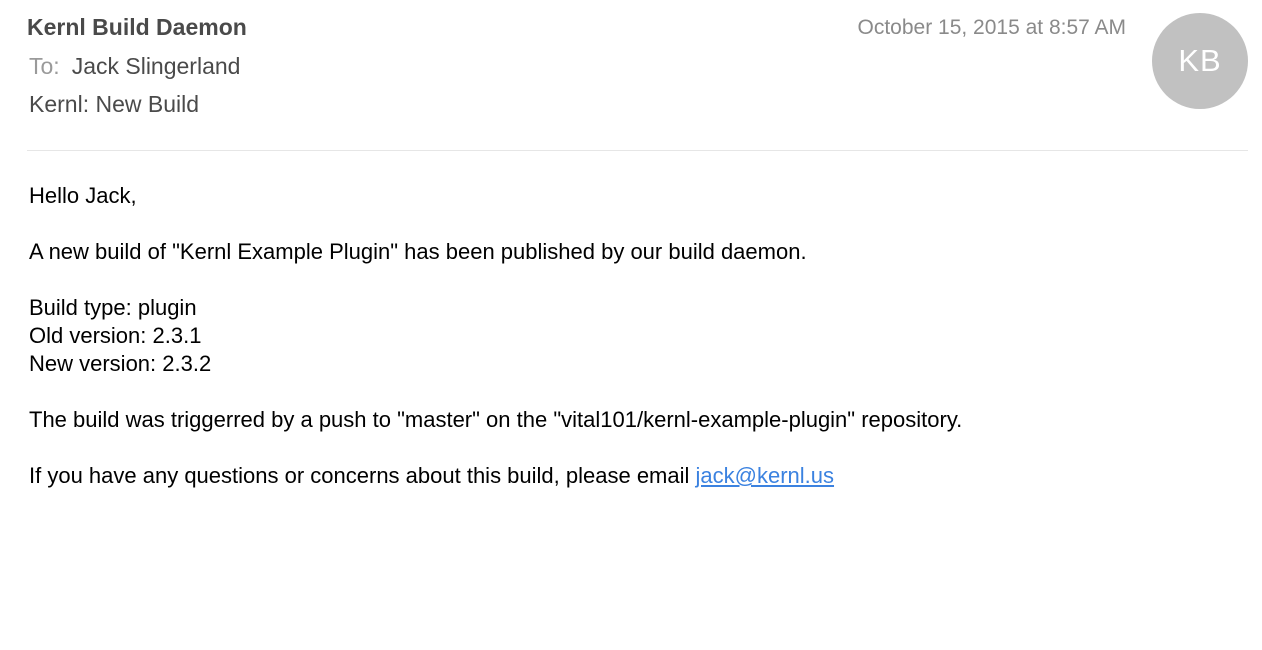  Describe the element at coordinates (137, 27) in the screenshot. I see `sender-name: Kernl Build Daemon` at that location.